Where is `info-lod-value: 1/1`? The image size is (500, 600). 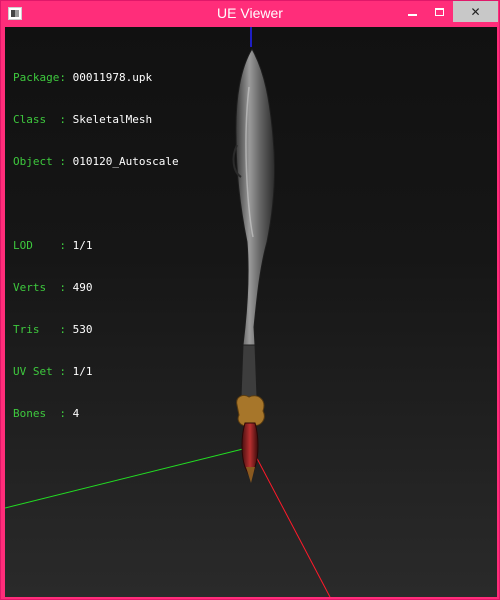
info-lod-value: 1/1 is located at coordinates (82, 245).